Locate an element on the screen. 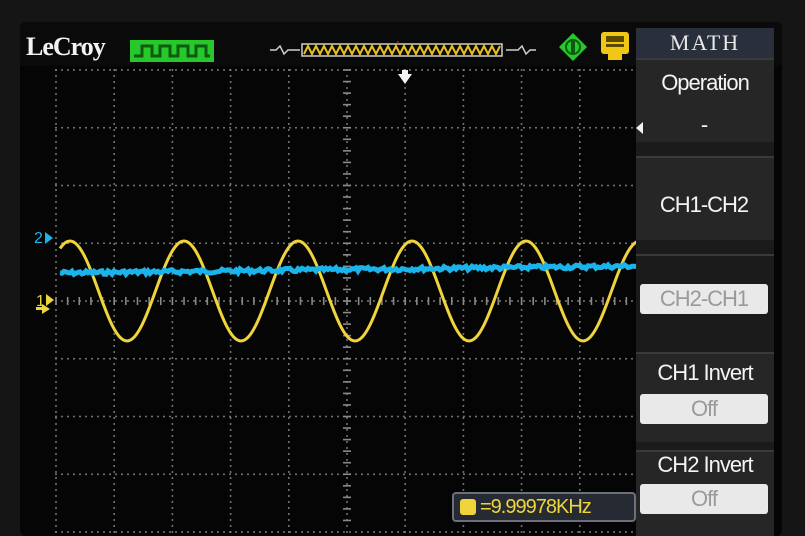  ch1-minus-ch2-label: CH1-CH2 is located at coordinates (704, 204).